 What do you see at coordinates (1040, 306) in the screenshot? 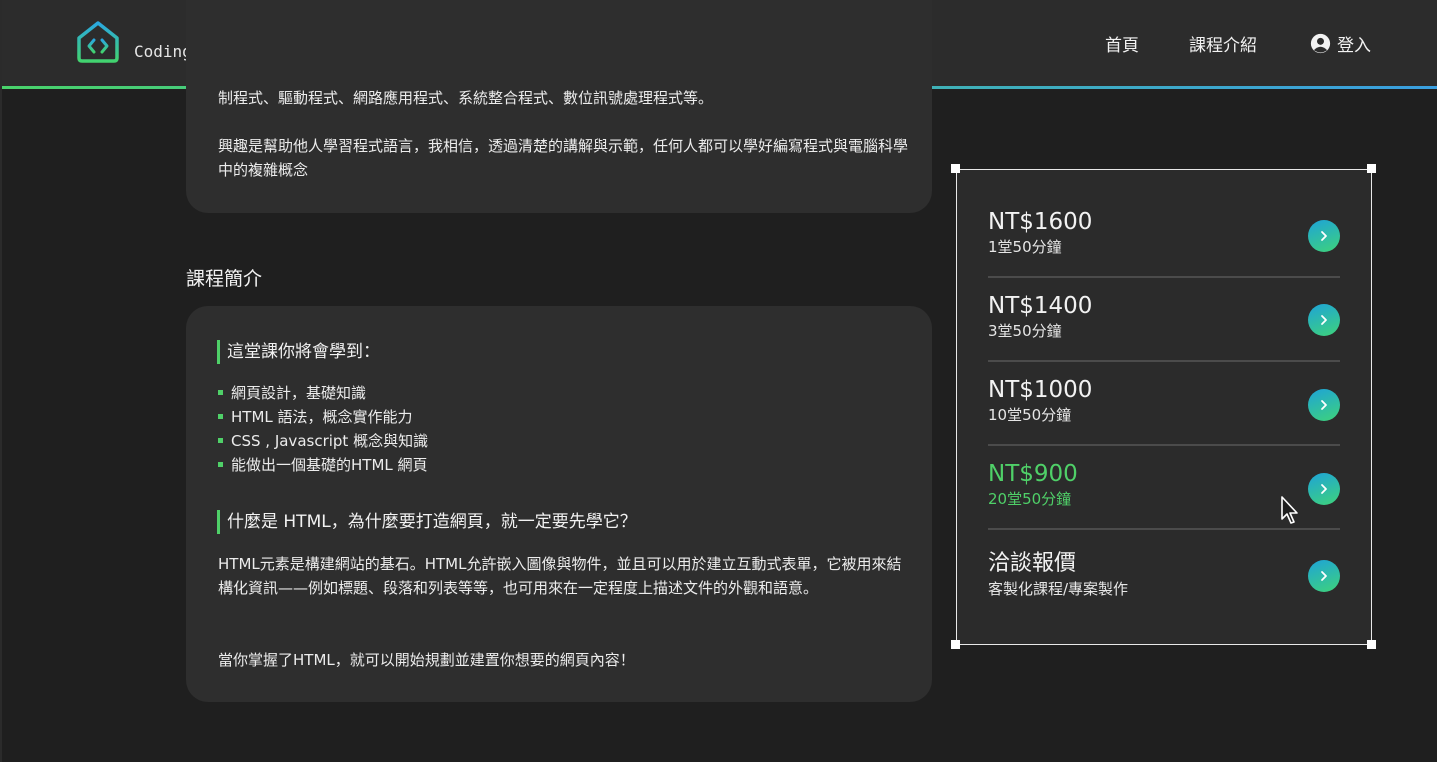
I see `price-value: NT$1400` at bounding box center [1040, 306].